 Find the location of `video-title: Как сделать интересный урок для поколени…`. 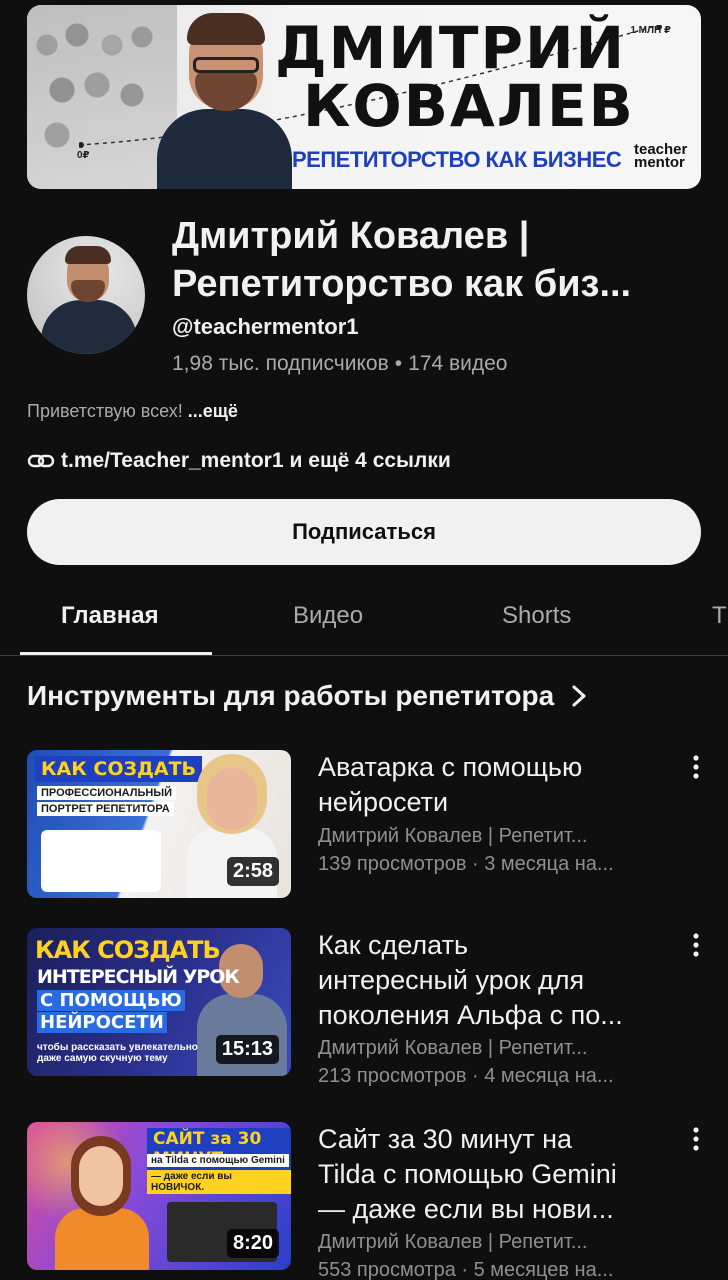

video-title: Как сделать интересный урок для поколени… is located at coordinates (498, 980).